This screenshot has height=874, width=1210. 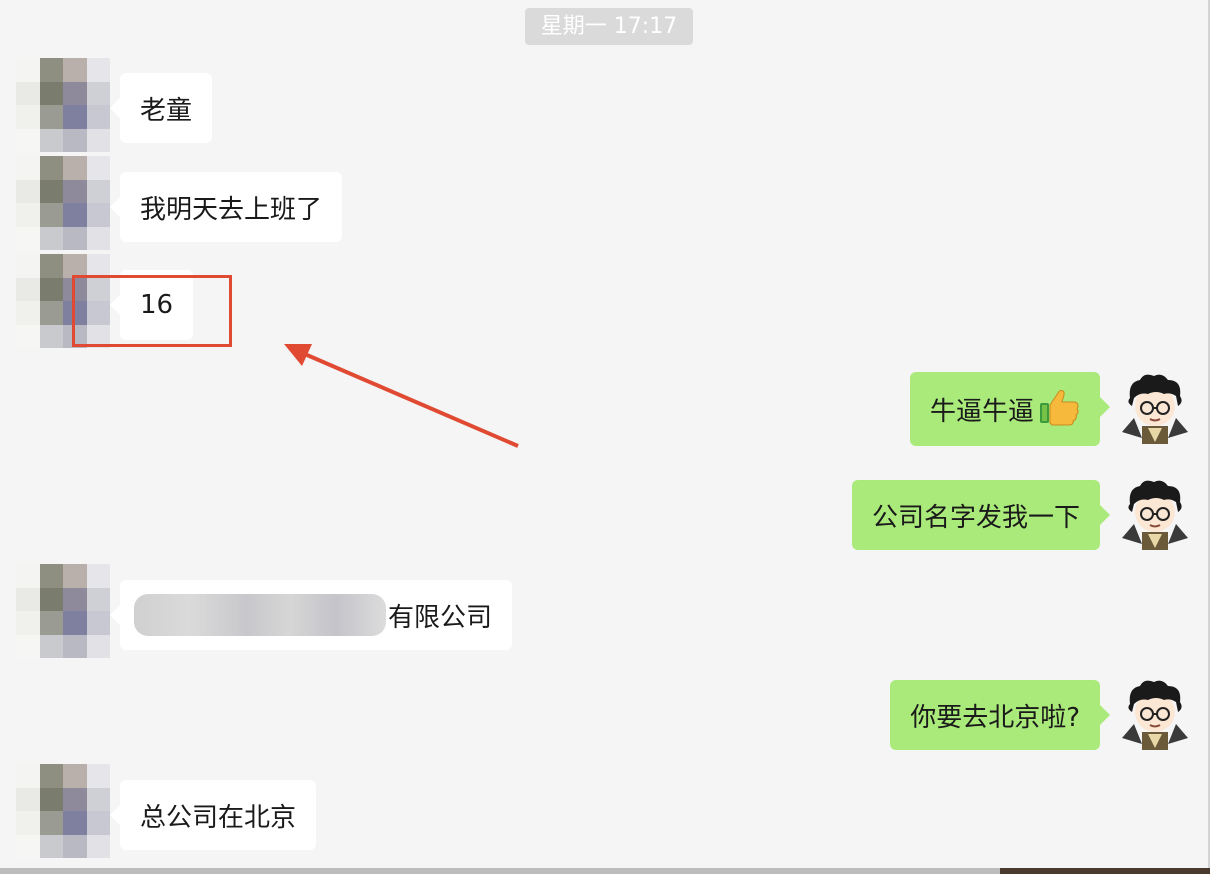 I want to click on redacted-text-blur, so click(x=260, y=615).